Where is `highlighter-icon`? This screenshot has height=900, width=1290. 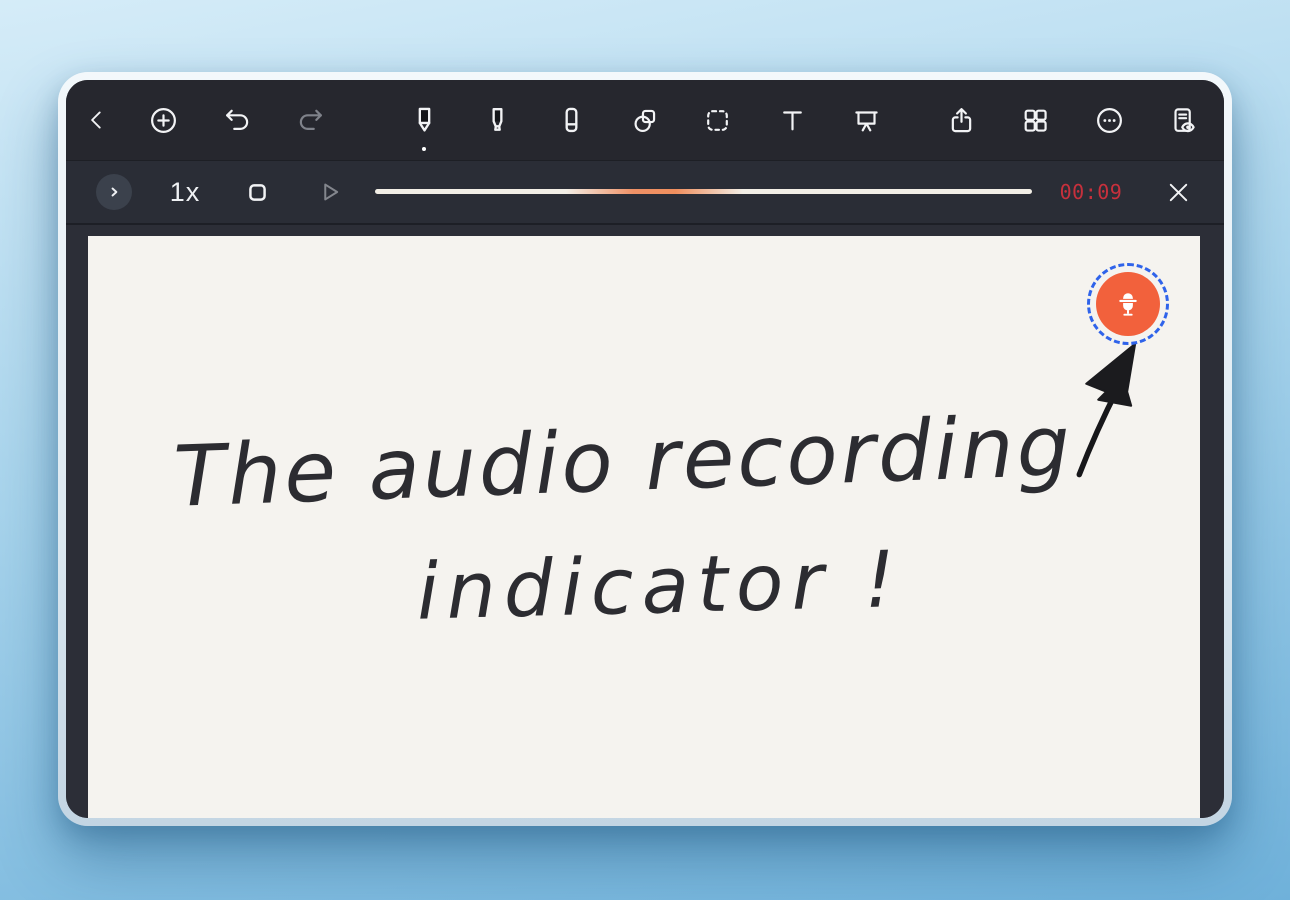 highlighter-icon is located at coordinates (497, 119).